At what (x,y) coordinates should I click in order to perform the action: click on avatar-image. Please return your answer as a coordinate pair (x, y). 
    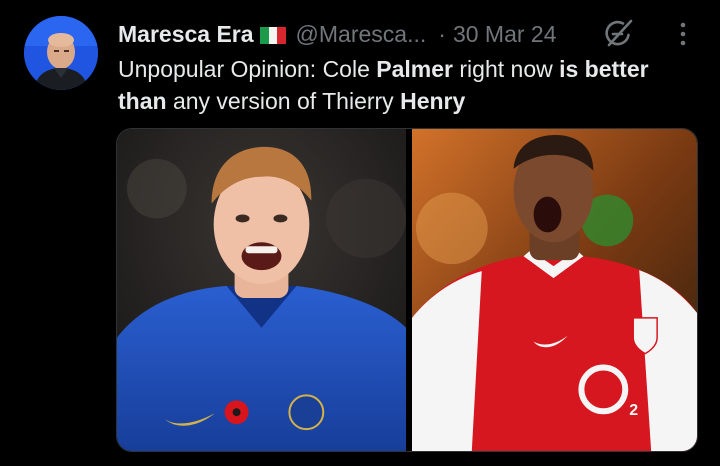
    Looking at the image, I should click on (61, 53).